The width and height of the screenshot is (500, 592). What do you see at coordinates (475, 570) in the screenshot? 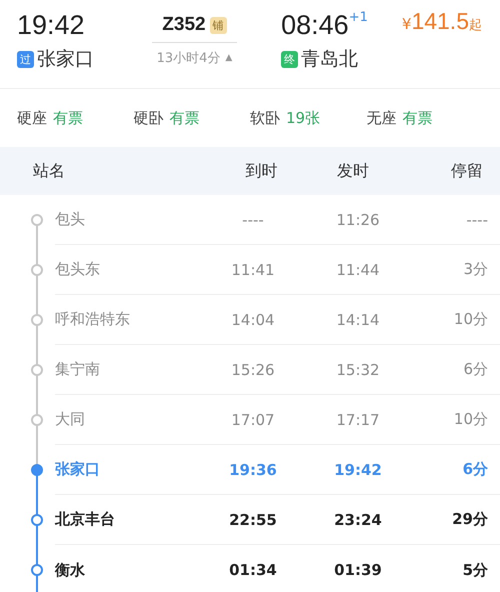
I see `stop-cell-text: 5分` at bounding box center [475, 570].